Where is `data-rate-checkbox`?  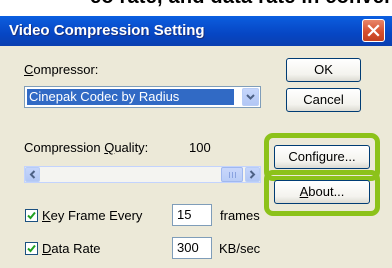
data-rate-checkbox is located at coordinates (31, 248).